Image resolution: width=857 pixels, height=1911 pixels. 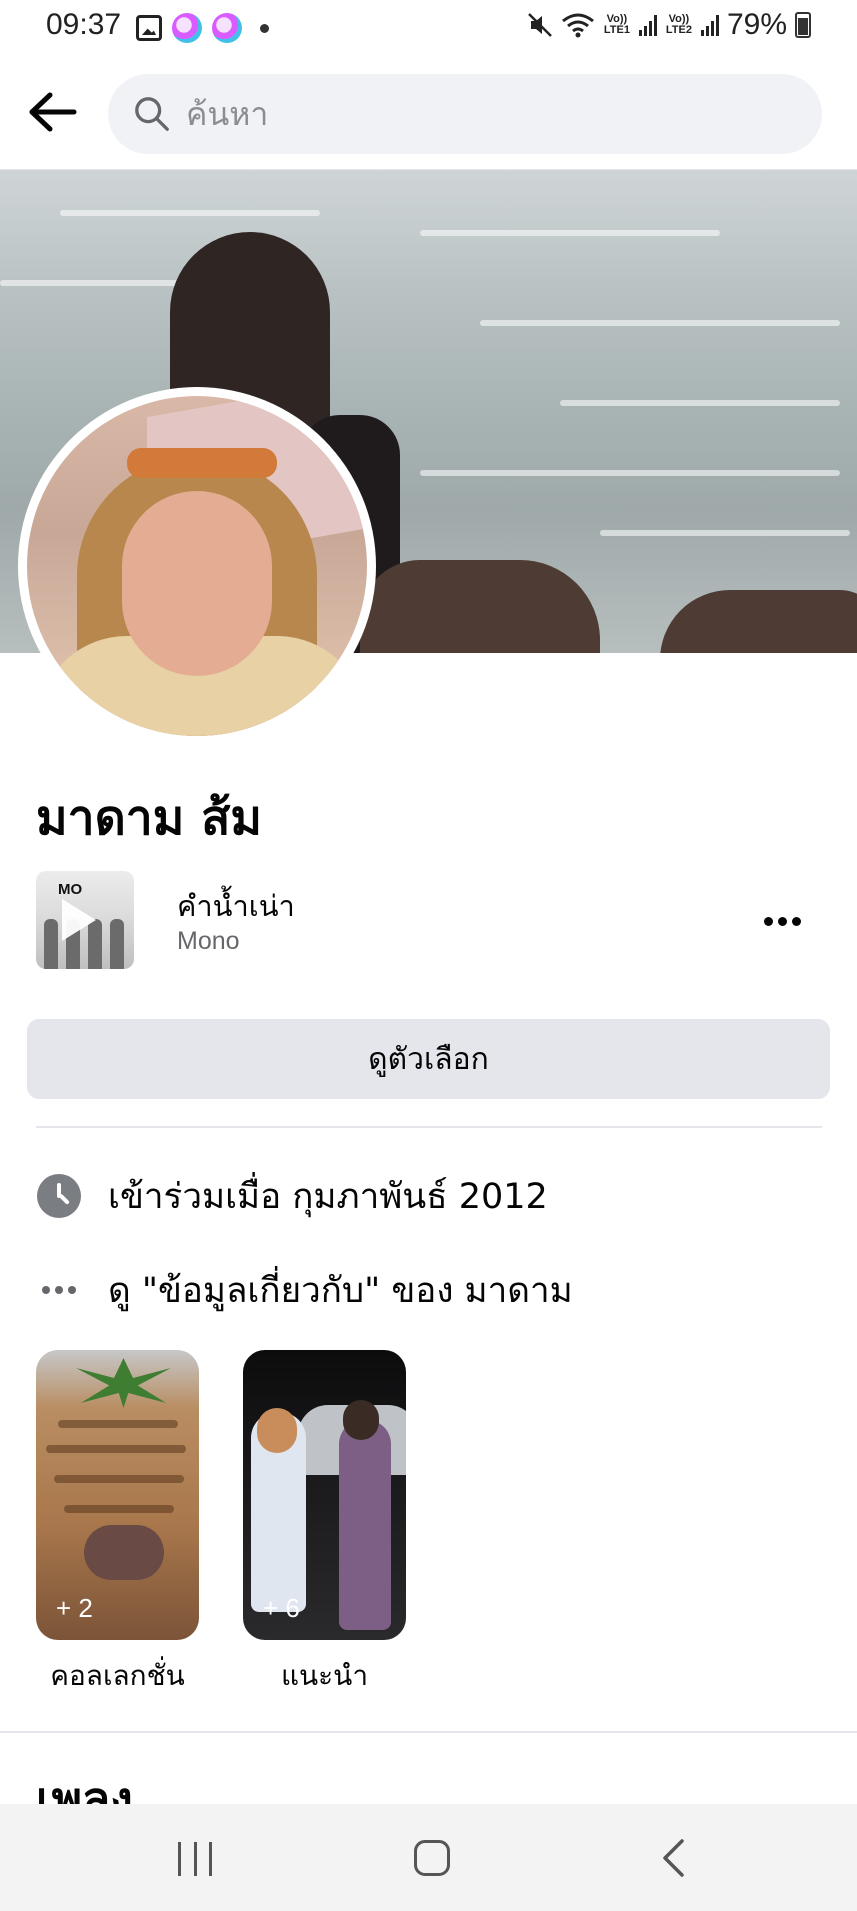 I want to click on joined-info: เข้าร่วมเมื่อ กุมภาพันธ์ 2012, so click(x=429, y=1196).